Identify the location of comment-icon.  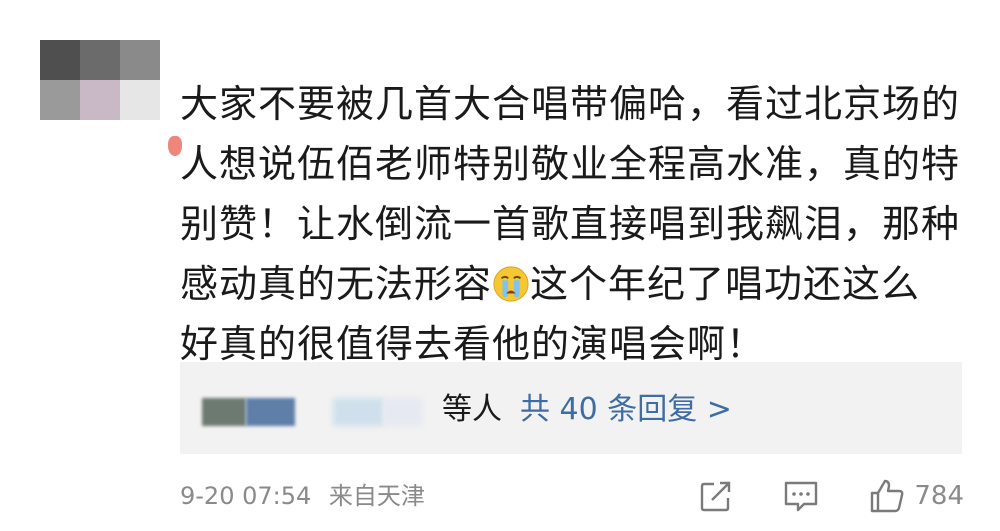
(801, 496).